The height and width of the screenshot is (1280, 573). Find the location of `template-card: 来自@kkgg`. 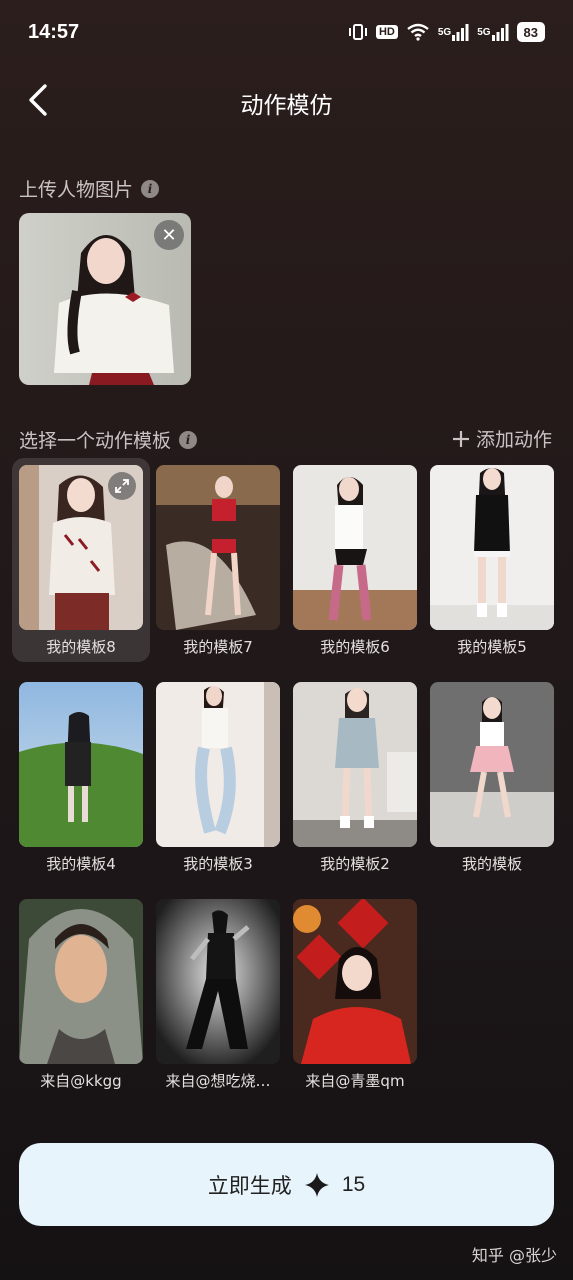

template-card: 来自@kkgg is located at coordinates (81, 994).